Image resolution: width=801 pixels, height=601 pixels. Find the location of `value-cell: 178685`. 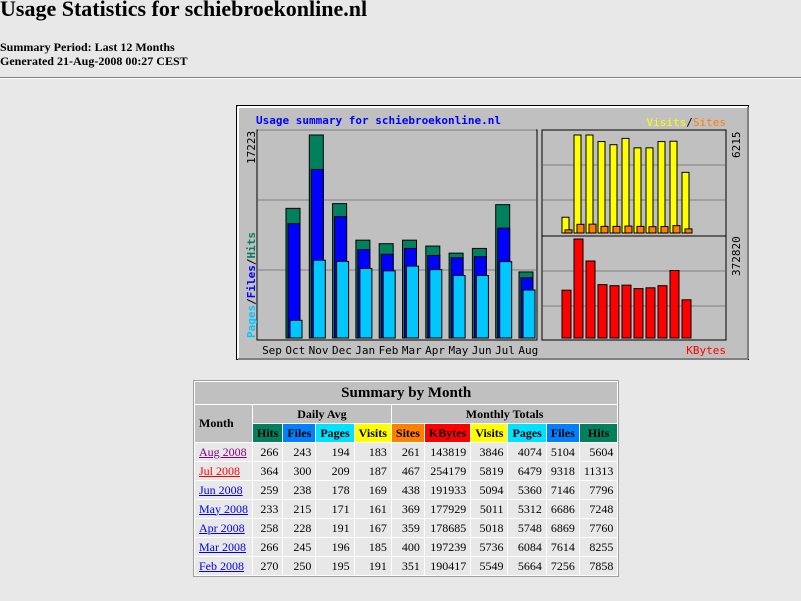

value-cell: 178685 is located at coordinates (447, 528).